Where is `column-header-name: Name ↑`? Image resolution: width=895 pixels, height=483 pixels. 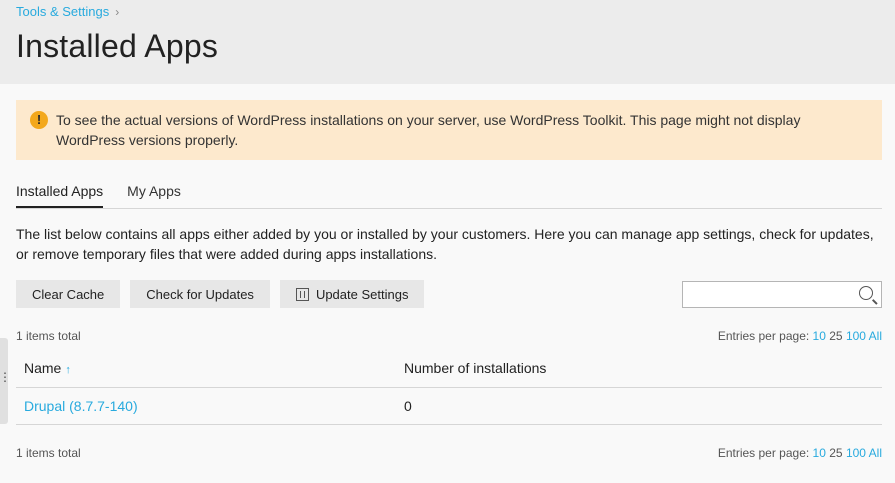 column-header-name: Name ↑ is located at coordinates (47, 368).